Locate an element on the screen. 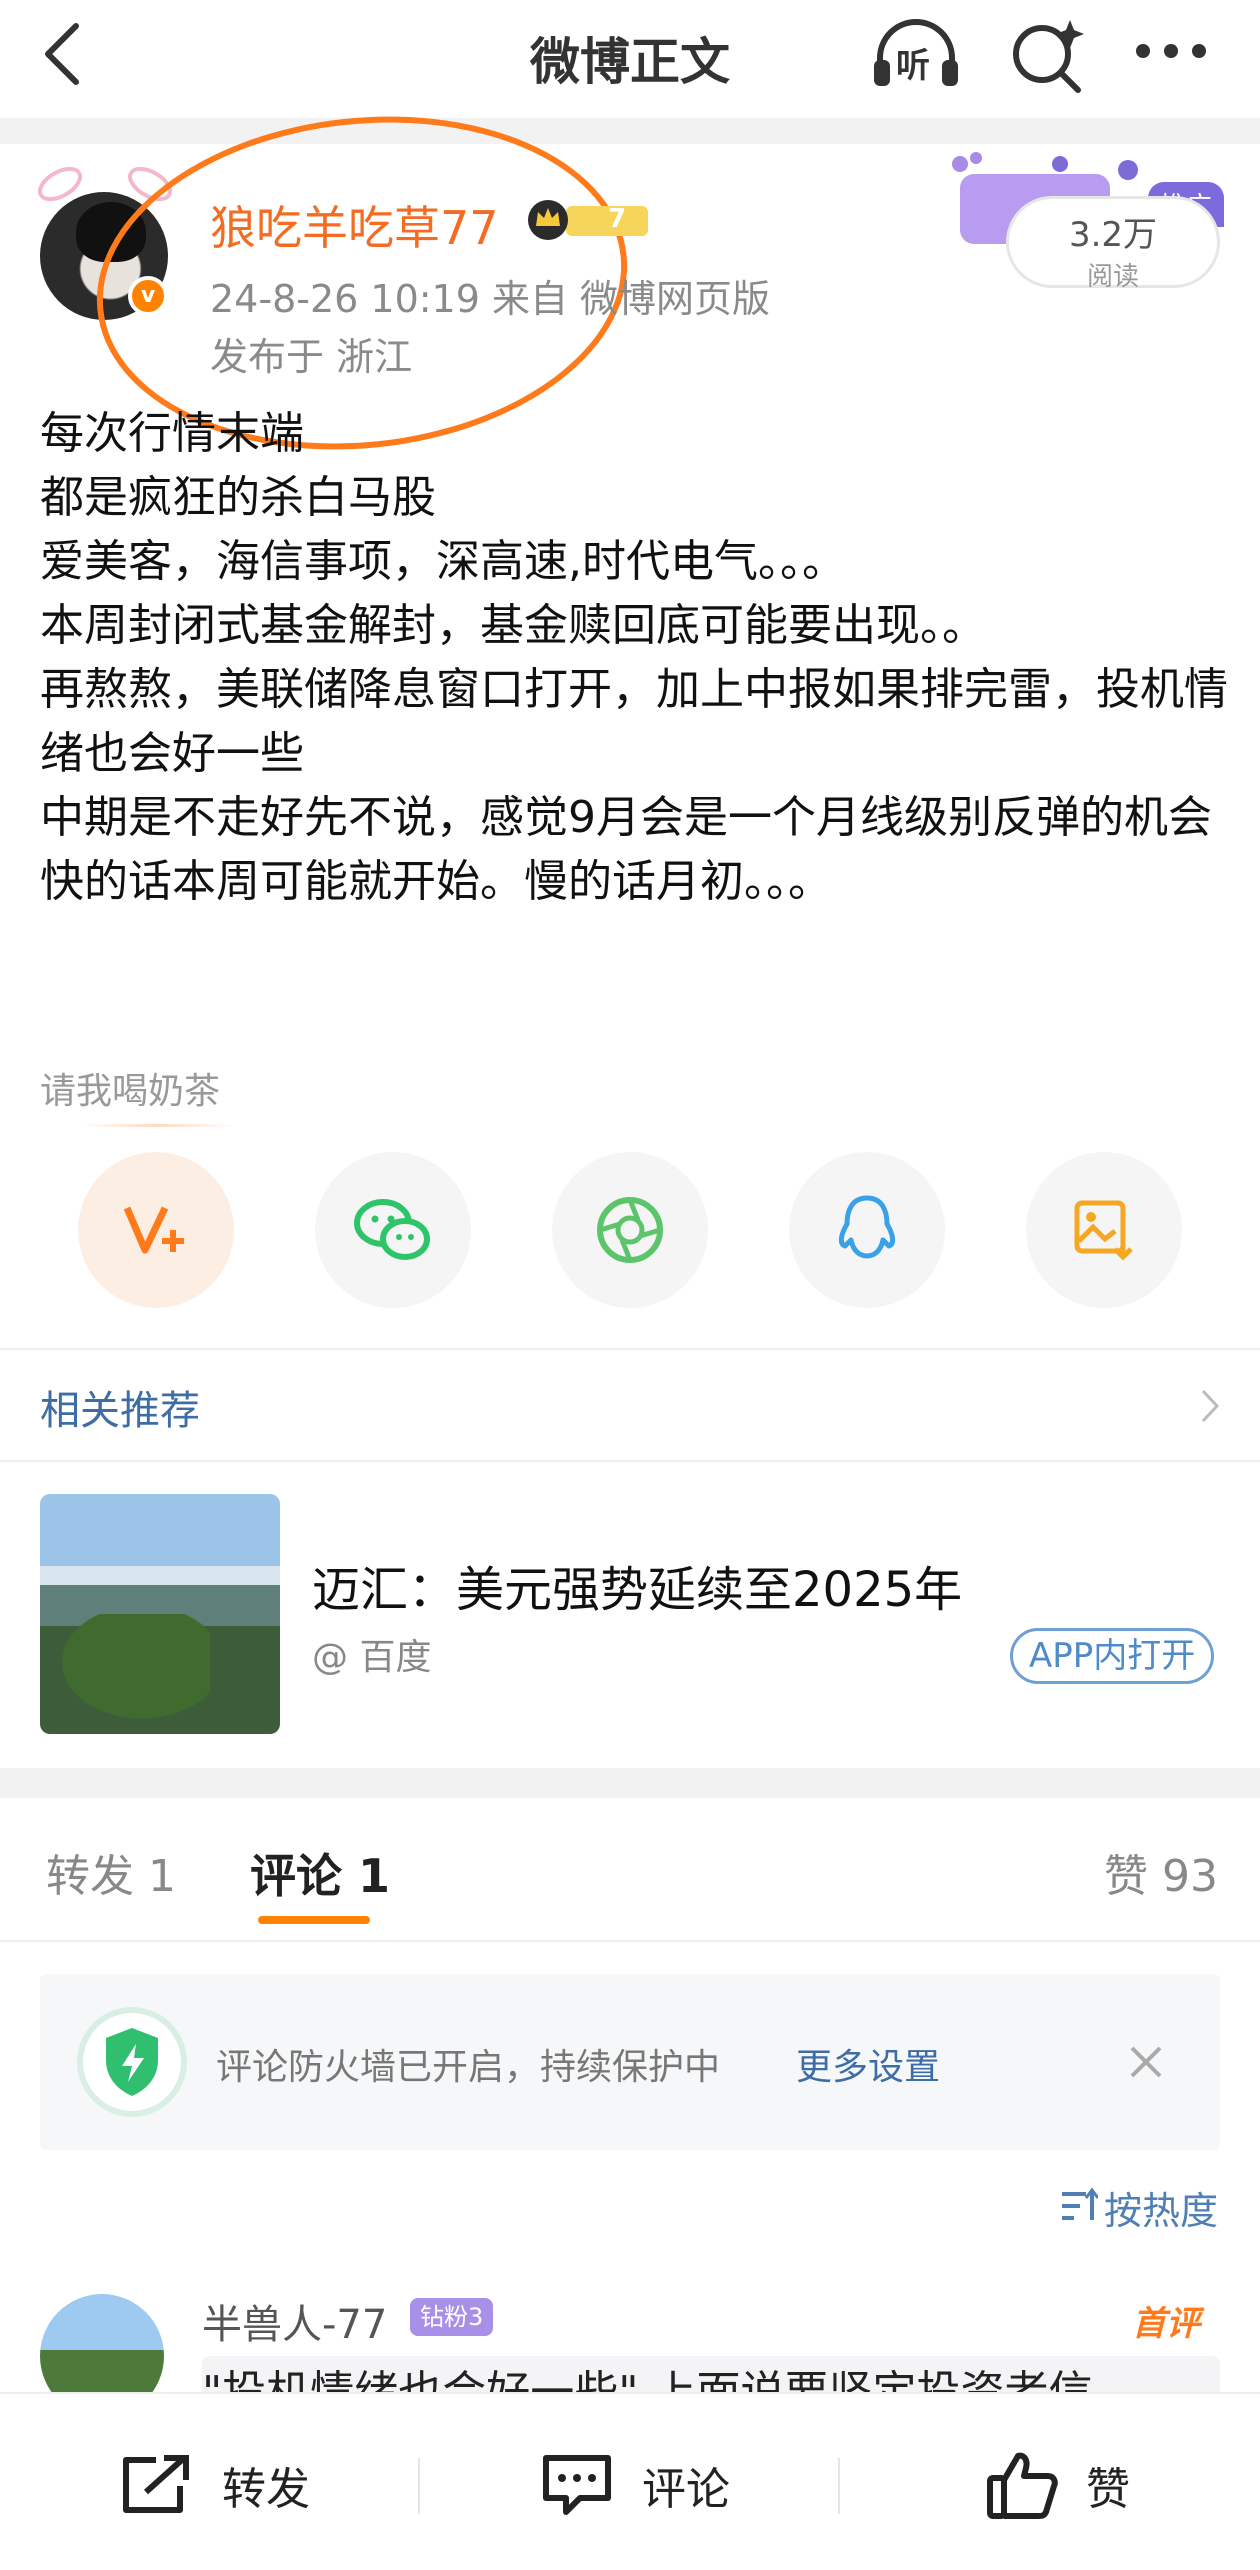  post-line: 每次行情末端 is located at coordinates (172, 433).